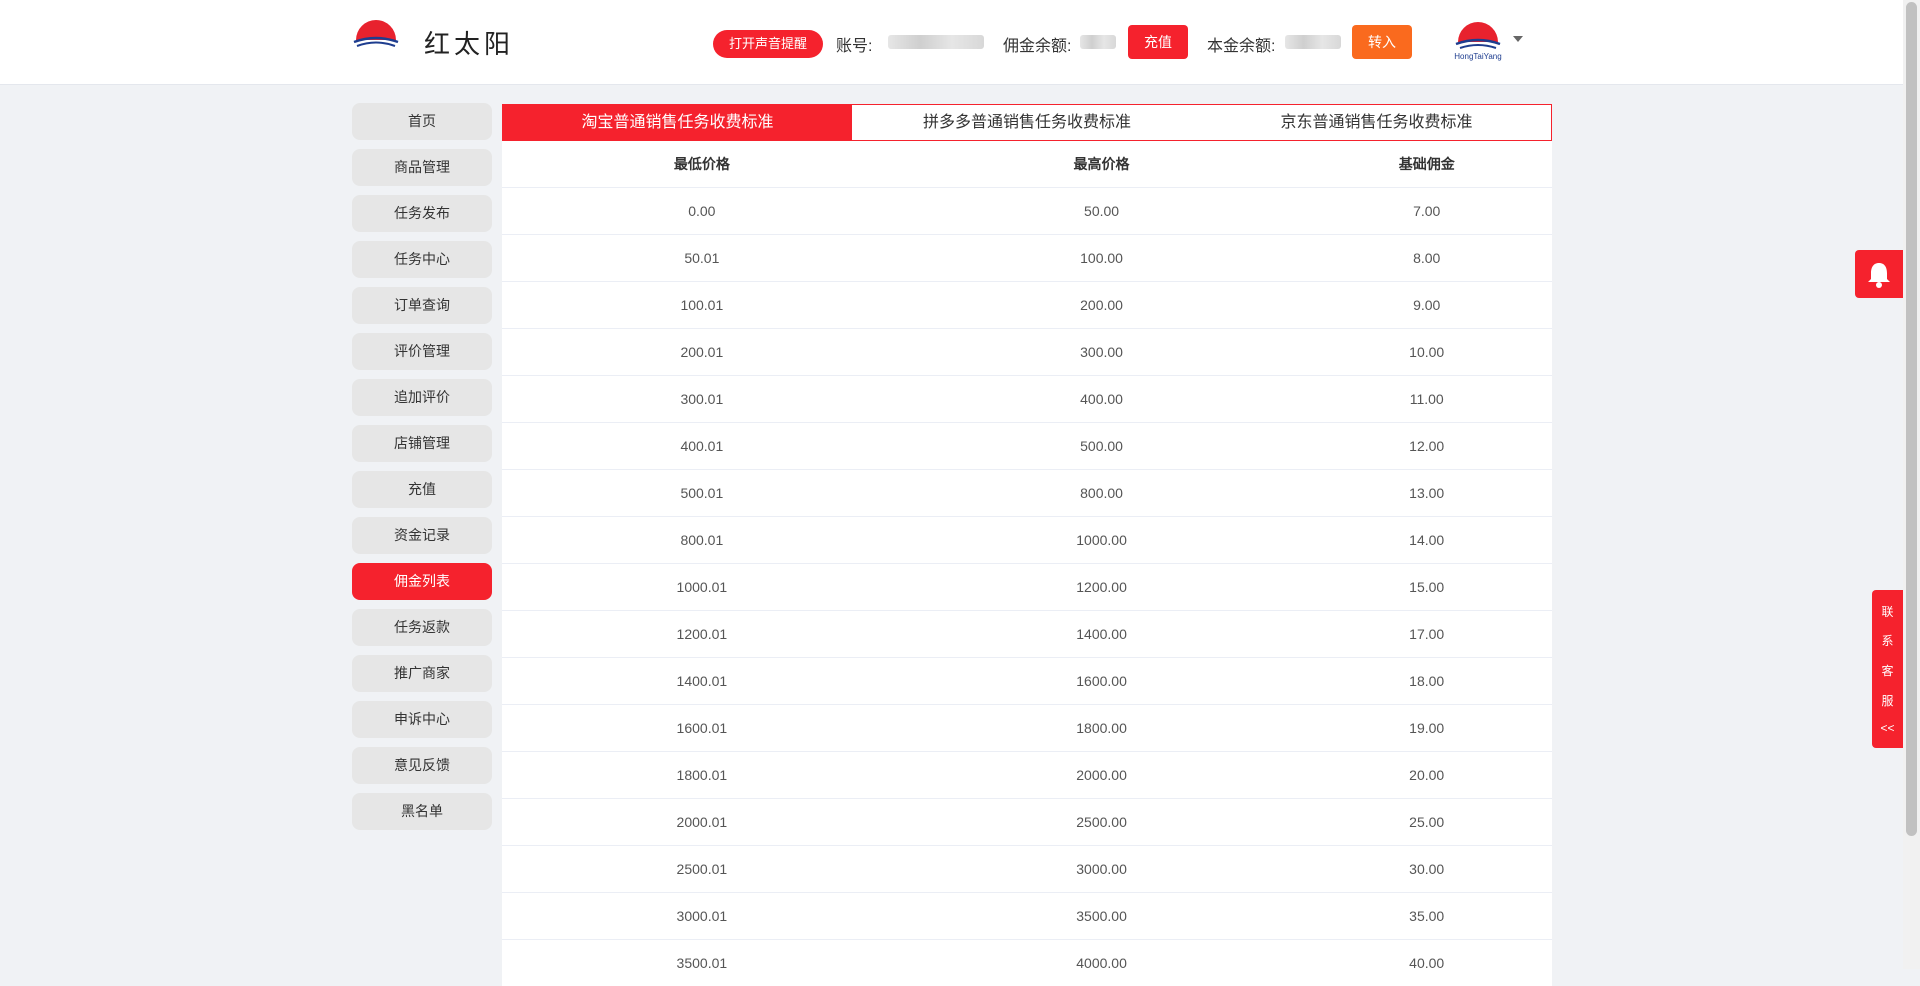 The width and height of the screenshot is (1920, 986). I want to click on sidebar-item: 商品管理, so click(422, 167).